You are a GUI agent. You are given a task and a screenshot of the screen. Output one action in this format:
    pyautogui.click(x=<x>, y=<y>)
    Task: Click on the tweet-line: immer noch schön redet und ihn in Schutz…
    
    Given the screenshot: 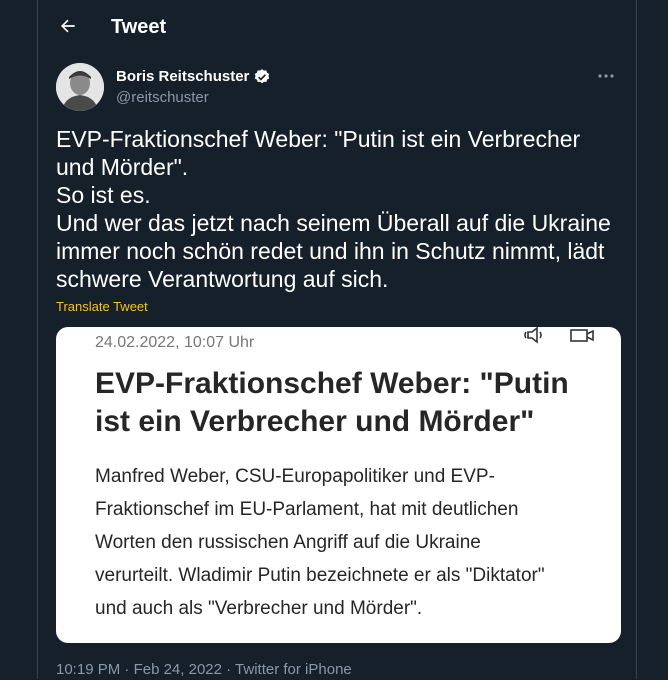 What is the action you would take?
    pyautogui.click(x=330, y=251)
    